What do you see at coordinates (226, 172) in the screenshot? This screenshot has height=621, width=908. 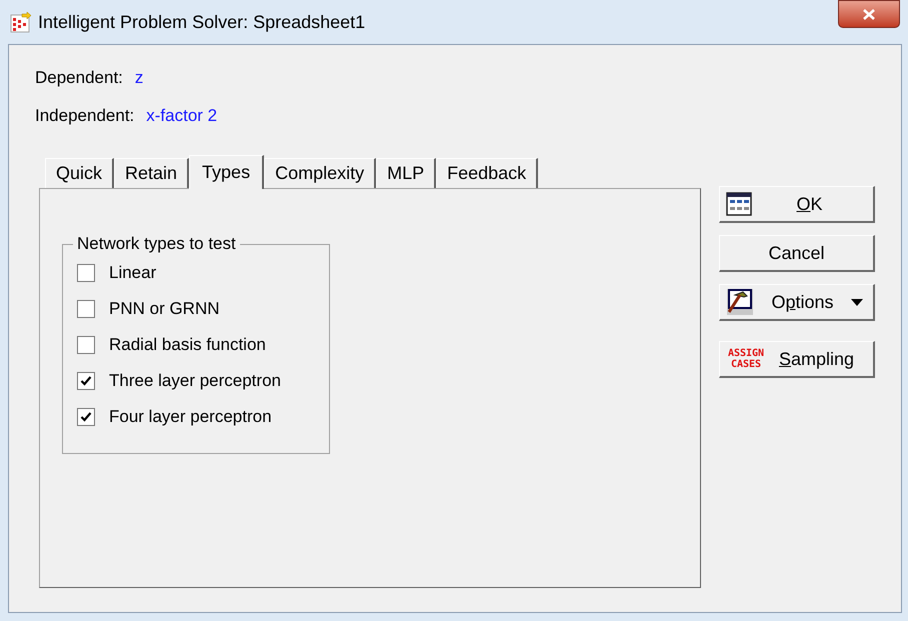 I see `tab: Types` at bounding box center [226, 172].